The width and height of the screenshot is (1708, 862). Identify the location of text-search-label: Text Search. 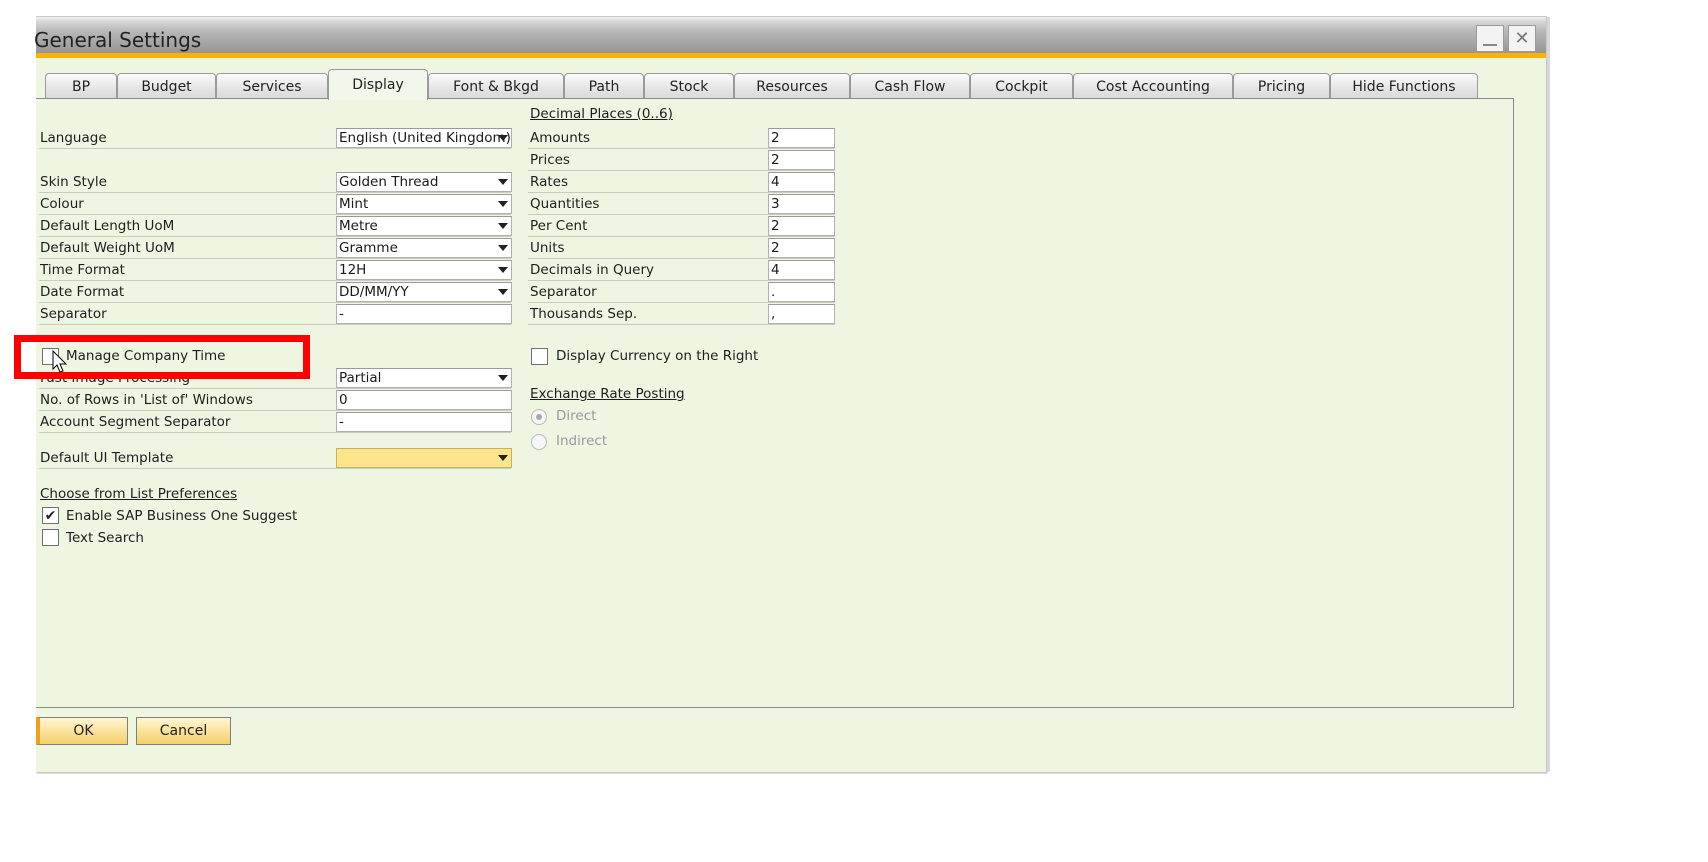
(105, 538).